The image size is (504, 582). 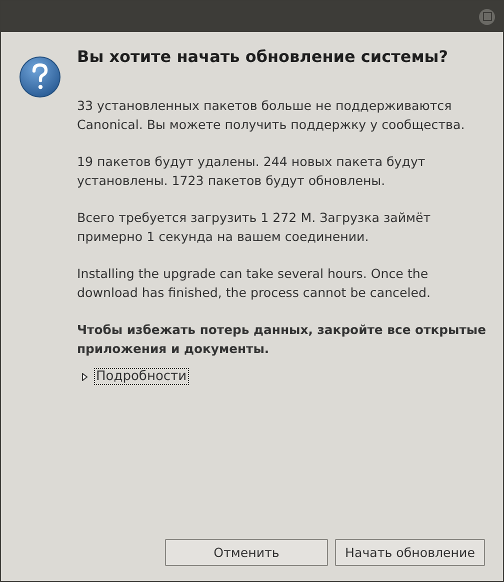 I want to click on cancel-button: Отменить, so click(x=246, y=552).